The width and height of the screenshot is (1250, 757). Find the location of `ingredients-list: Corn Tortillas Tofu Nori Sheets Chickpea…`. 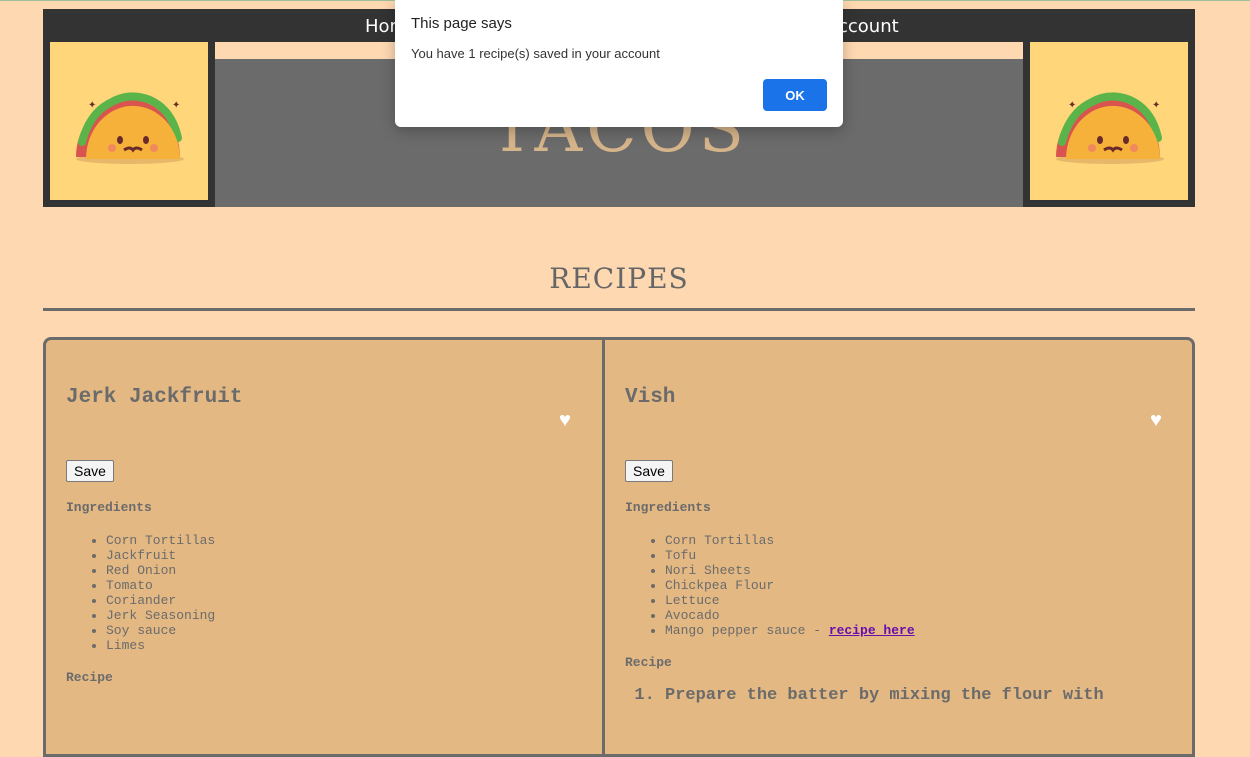

ingredients-list: Corn Tortillas Tofu Nori Sheets Chickpea… is located at coordinates (770, 585).